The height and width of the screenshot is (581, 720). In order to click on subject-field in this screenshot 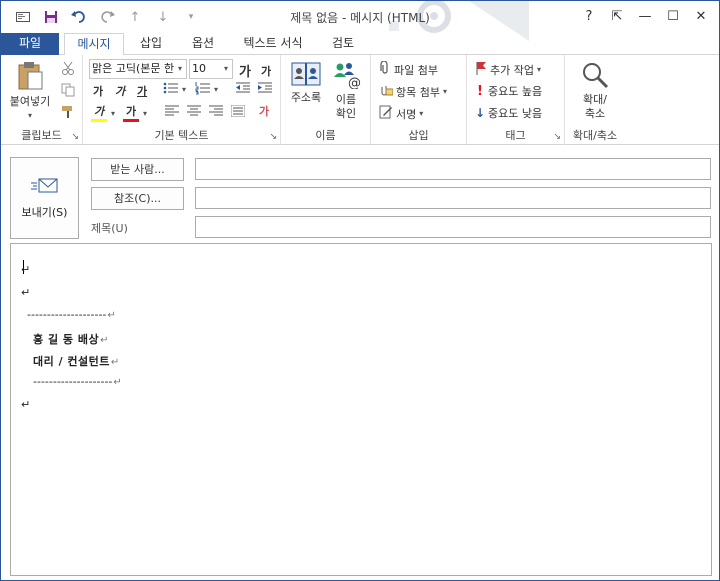, I will do `click(453, 227)`.